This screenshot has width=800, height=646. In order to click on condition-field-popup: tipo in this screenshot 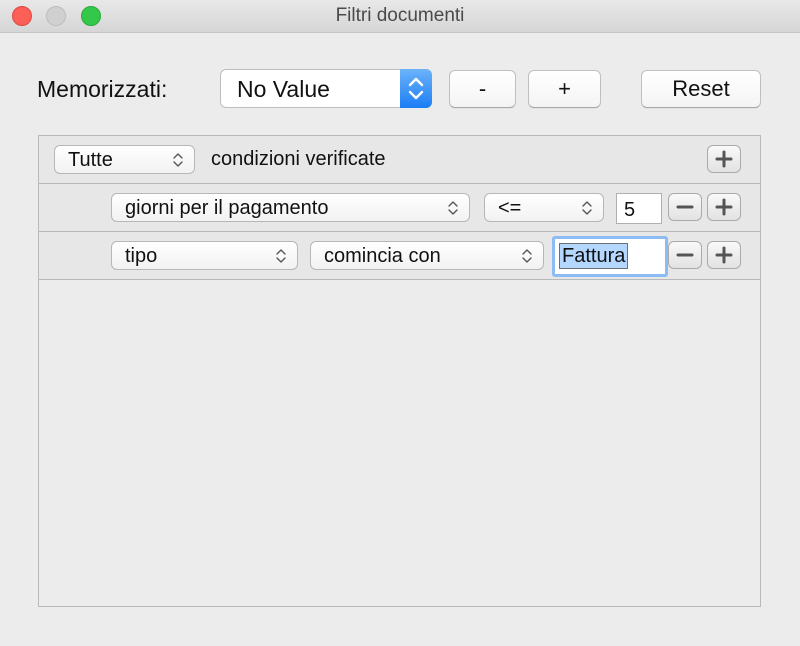, I will do `click(204, 255)`.